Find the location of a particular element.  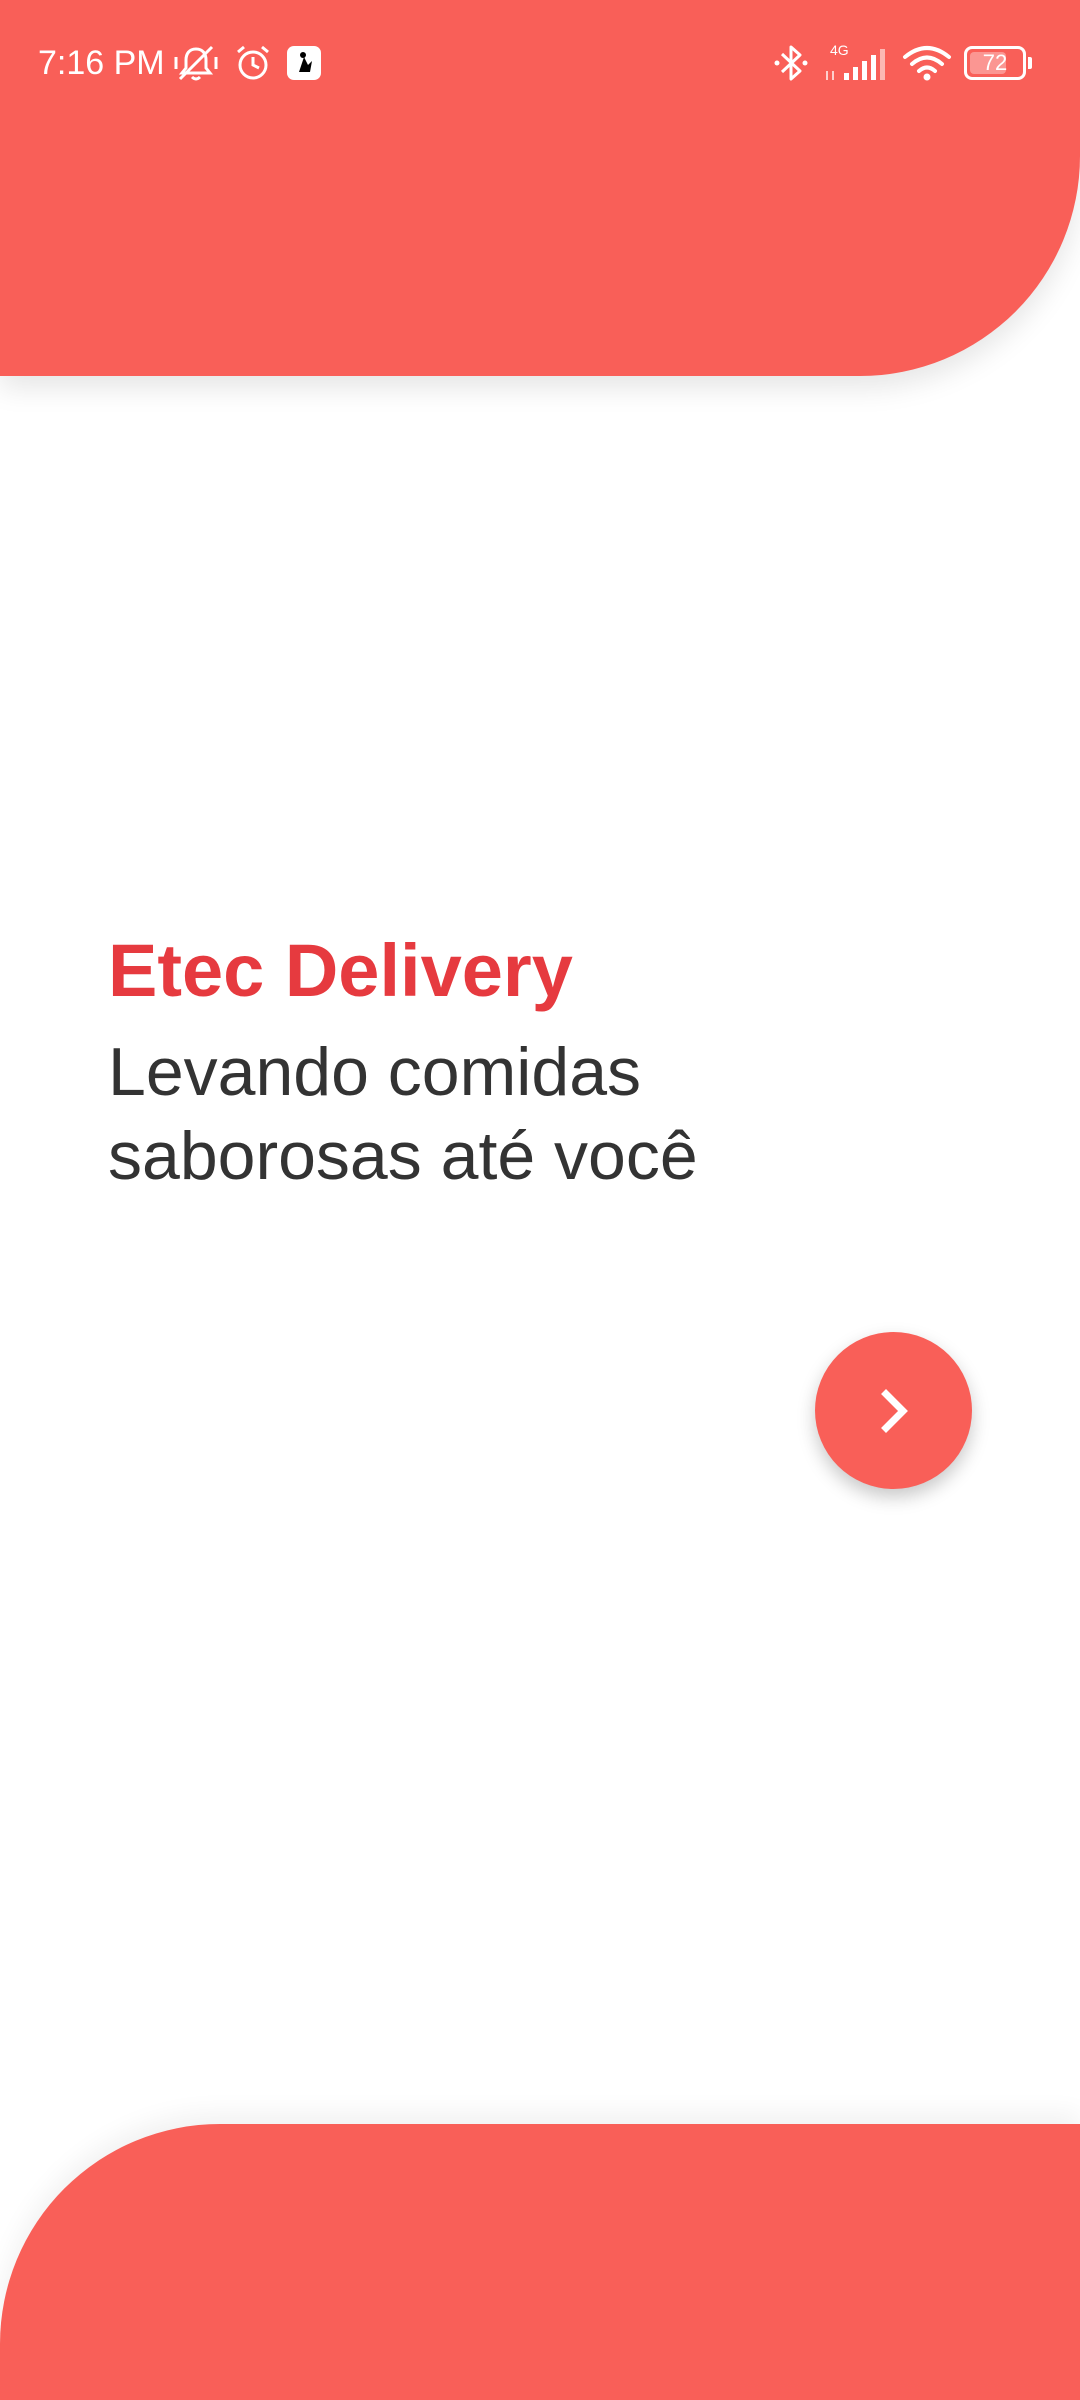

tagline: Levando comidas saborosas até você is located at coordinates (488, 1114).